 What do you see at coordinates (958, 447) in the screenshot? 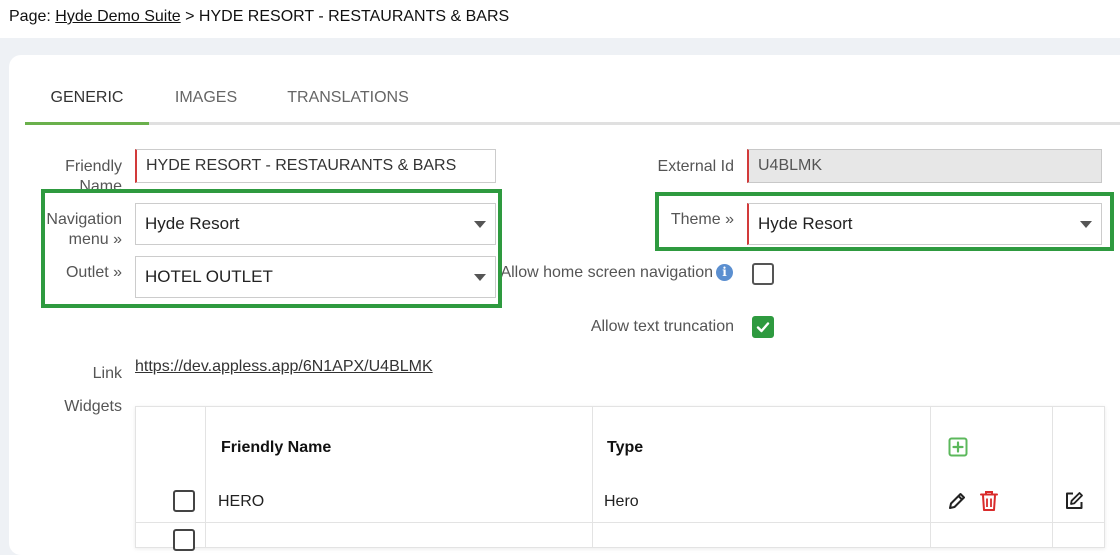
I see `plus-square-icon` at bounding box center [958, 447].